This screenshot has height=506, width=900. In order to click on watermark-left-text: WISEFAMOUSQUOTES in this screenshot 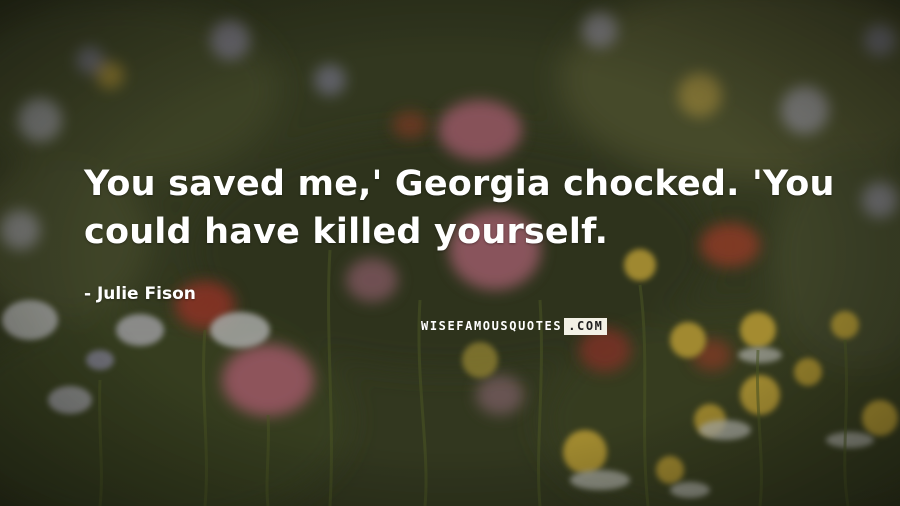, I will do `click(492, 326)`.